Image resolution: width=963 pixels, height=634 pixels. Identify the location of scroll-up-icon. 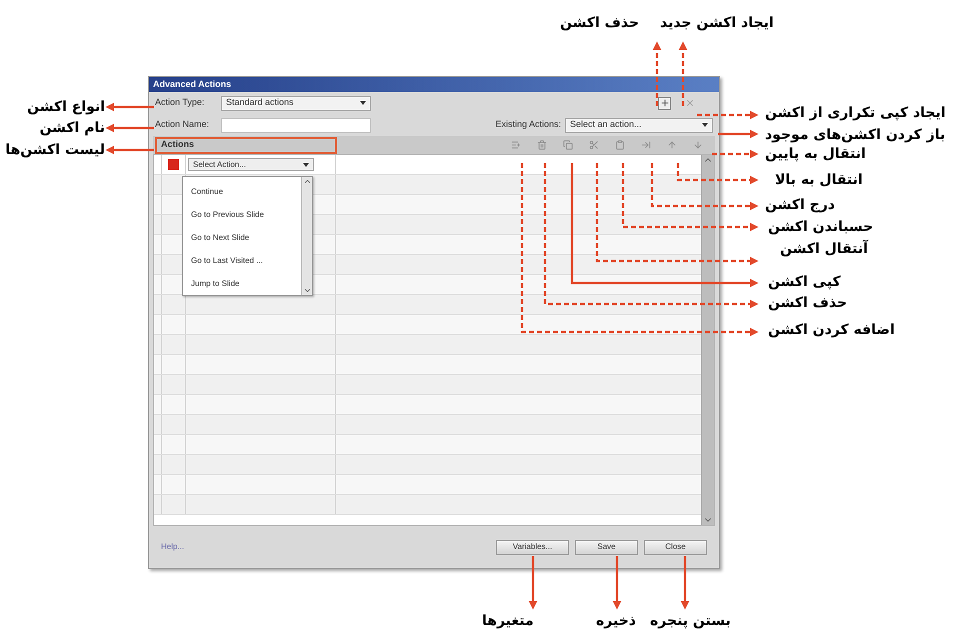
(307, 181).